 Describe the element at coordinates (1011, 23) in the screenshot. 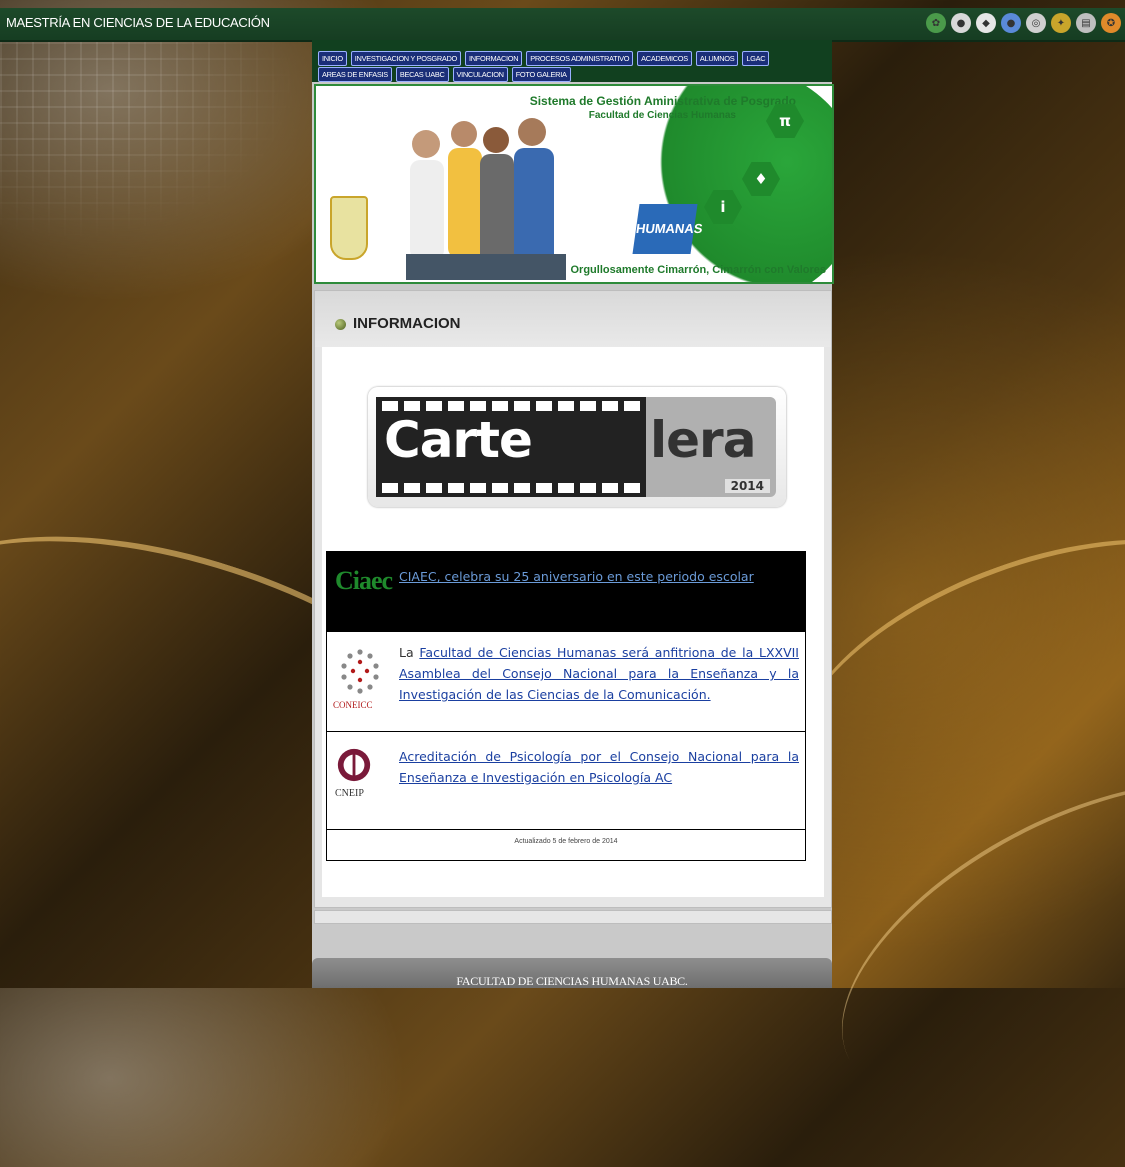

I see `person-icon: ●` at that location.